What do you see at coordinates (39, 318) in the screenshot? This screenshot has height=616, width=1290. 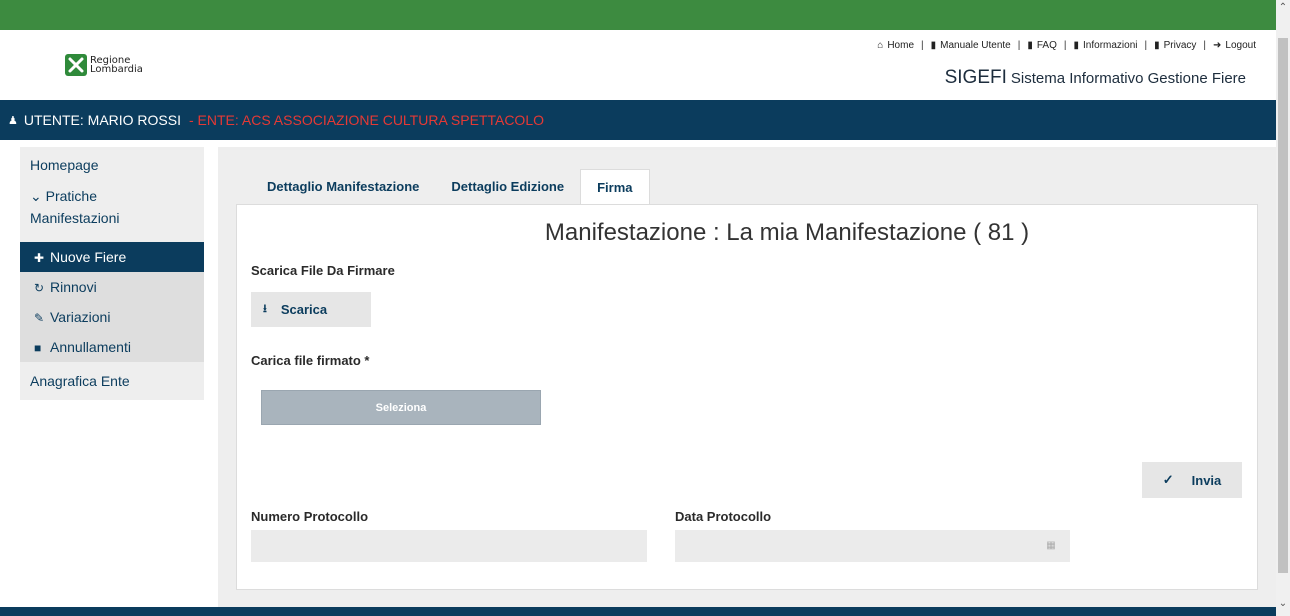 I see `pencil-icon: ✎` at bounding box center [39, 318].